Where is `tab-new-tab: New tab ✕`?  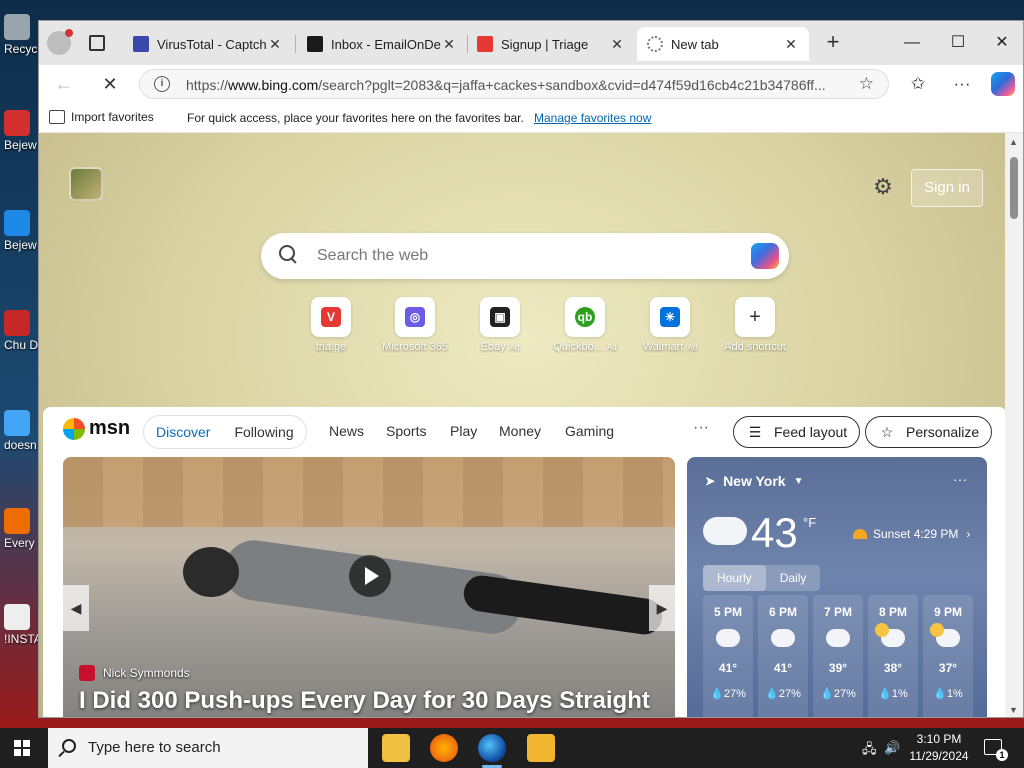 tab-new-tab: New tab ✕ is located at coordinates (723, 44).